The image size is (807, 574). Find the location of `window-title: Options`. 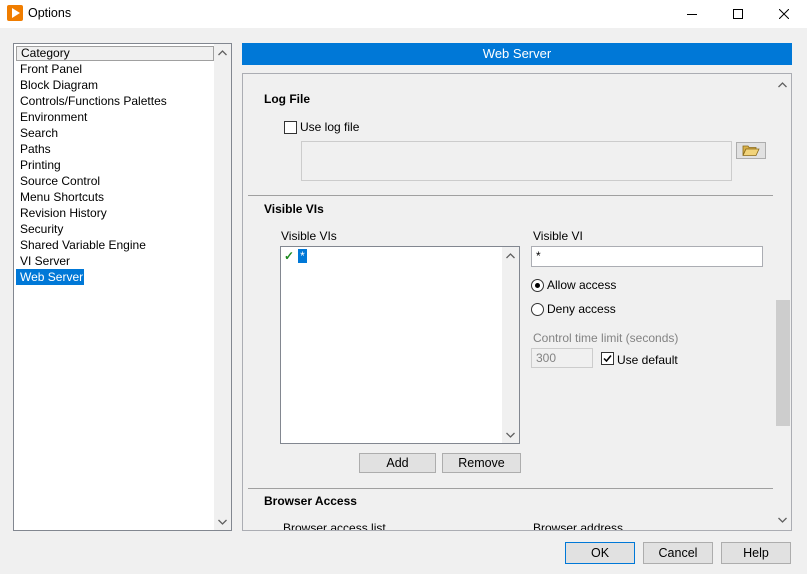

window-title: Options is located at coordinates (50, 13).